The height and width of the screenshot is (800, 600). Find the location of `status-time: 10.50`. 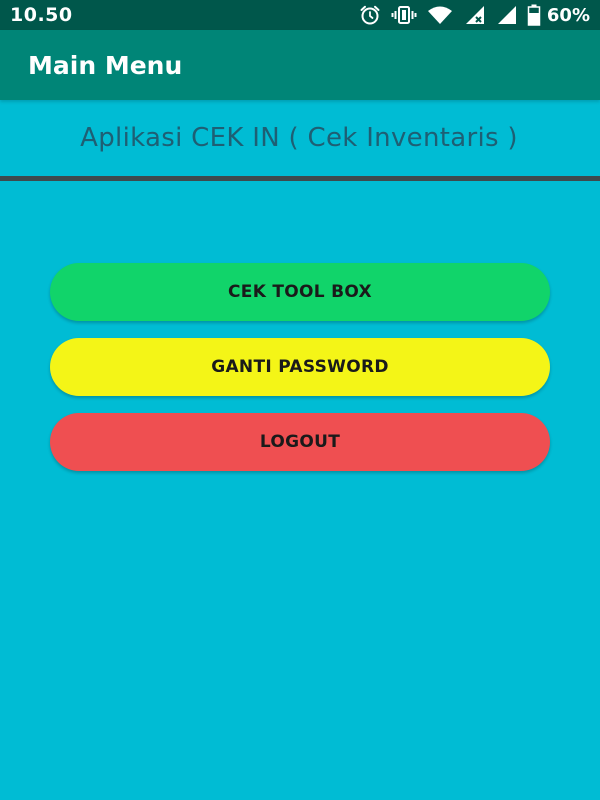

status-time: 10.50 is located at coordinates (41, 15).